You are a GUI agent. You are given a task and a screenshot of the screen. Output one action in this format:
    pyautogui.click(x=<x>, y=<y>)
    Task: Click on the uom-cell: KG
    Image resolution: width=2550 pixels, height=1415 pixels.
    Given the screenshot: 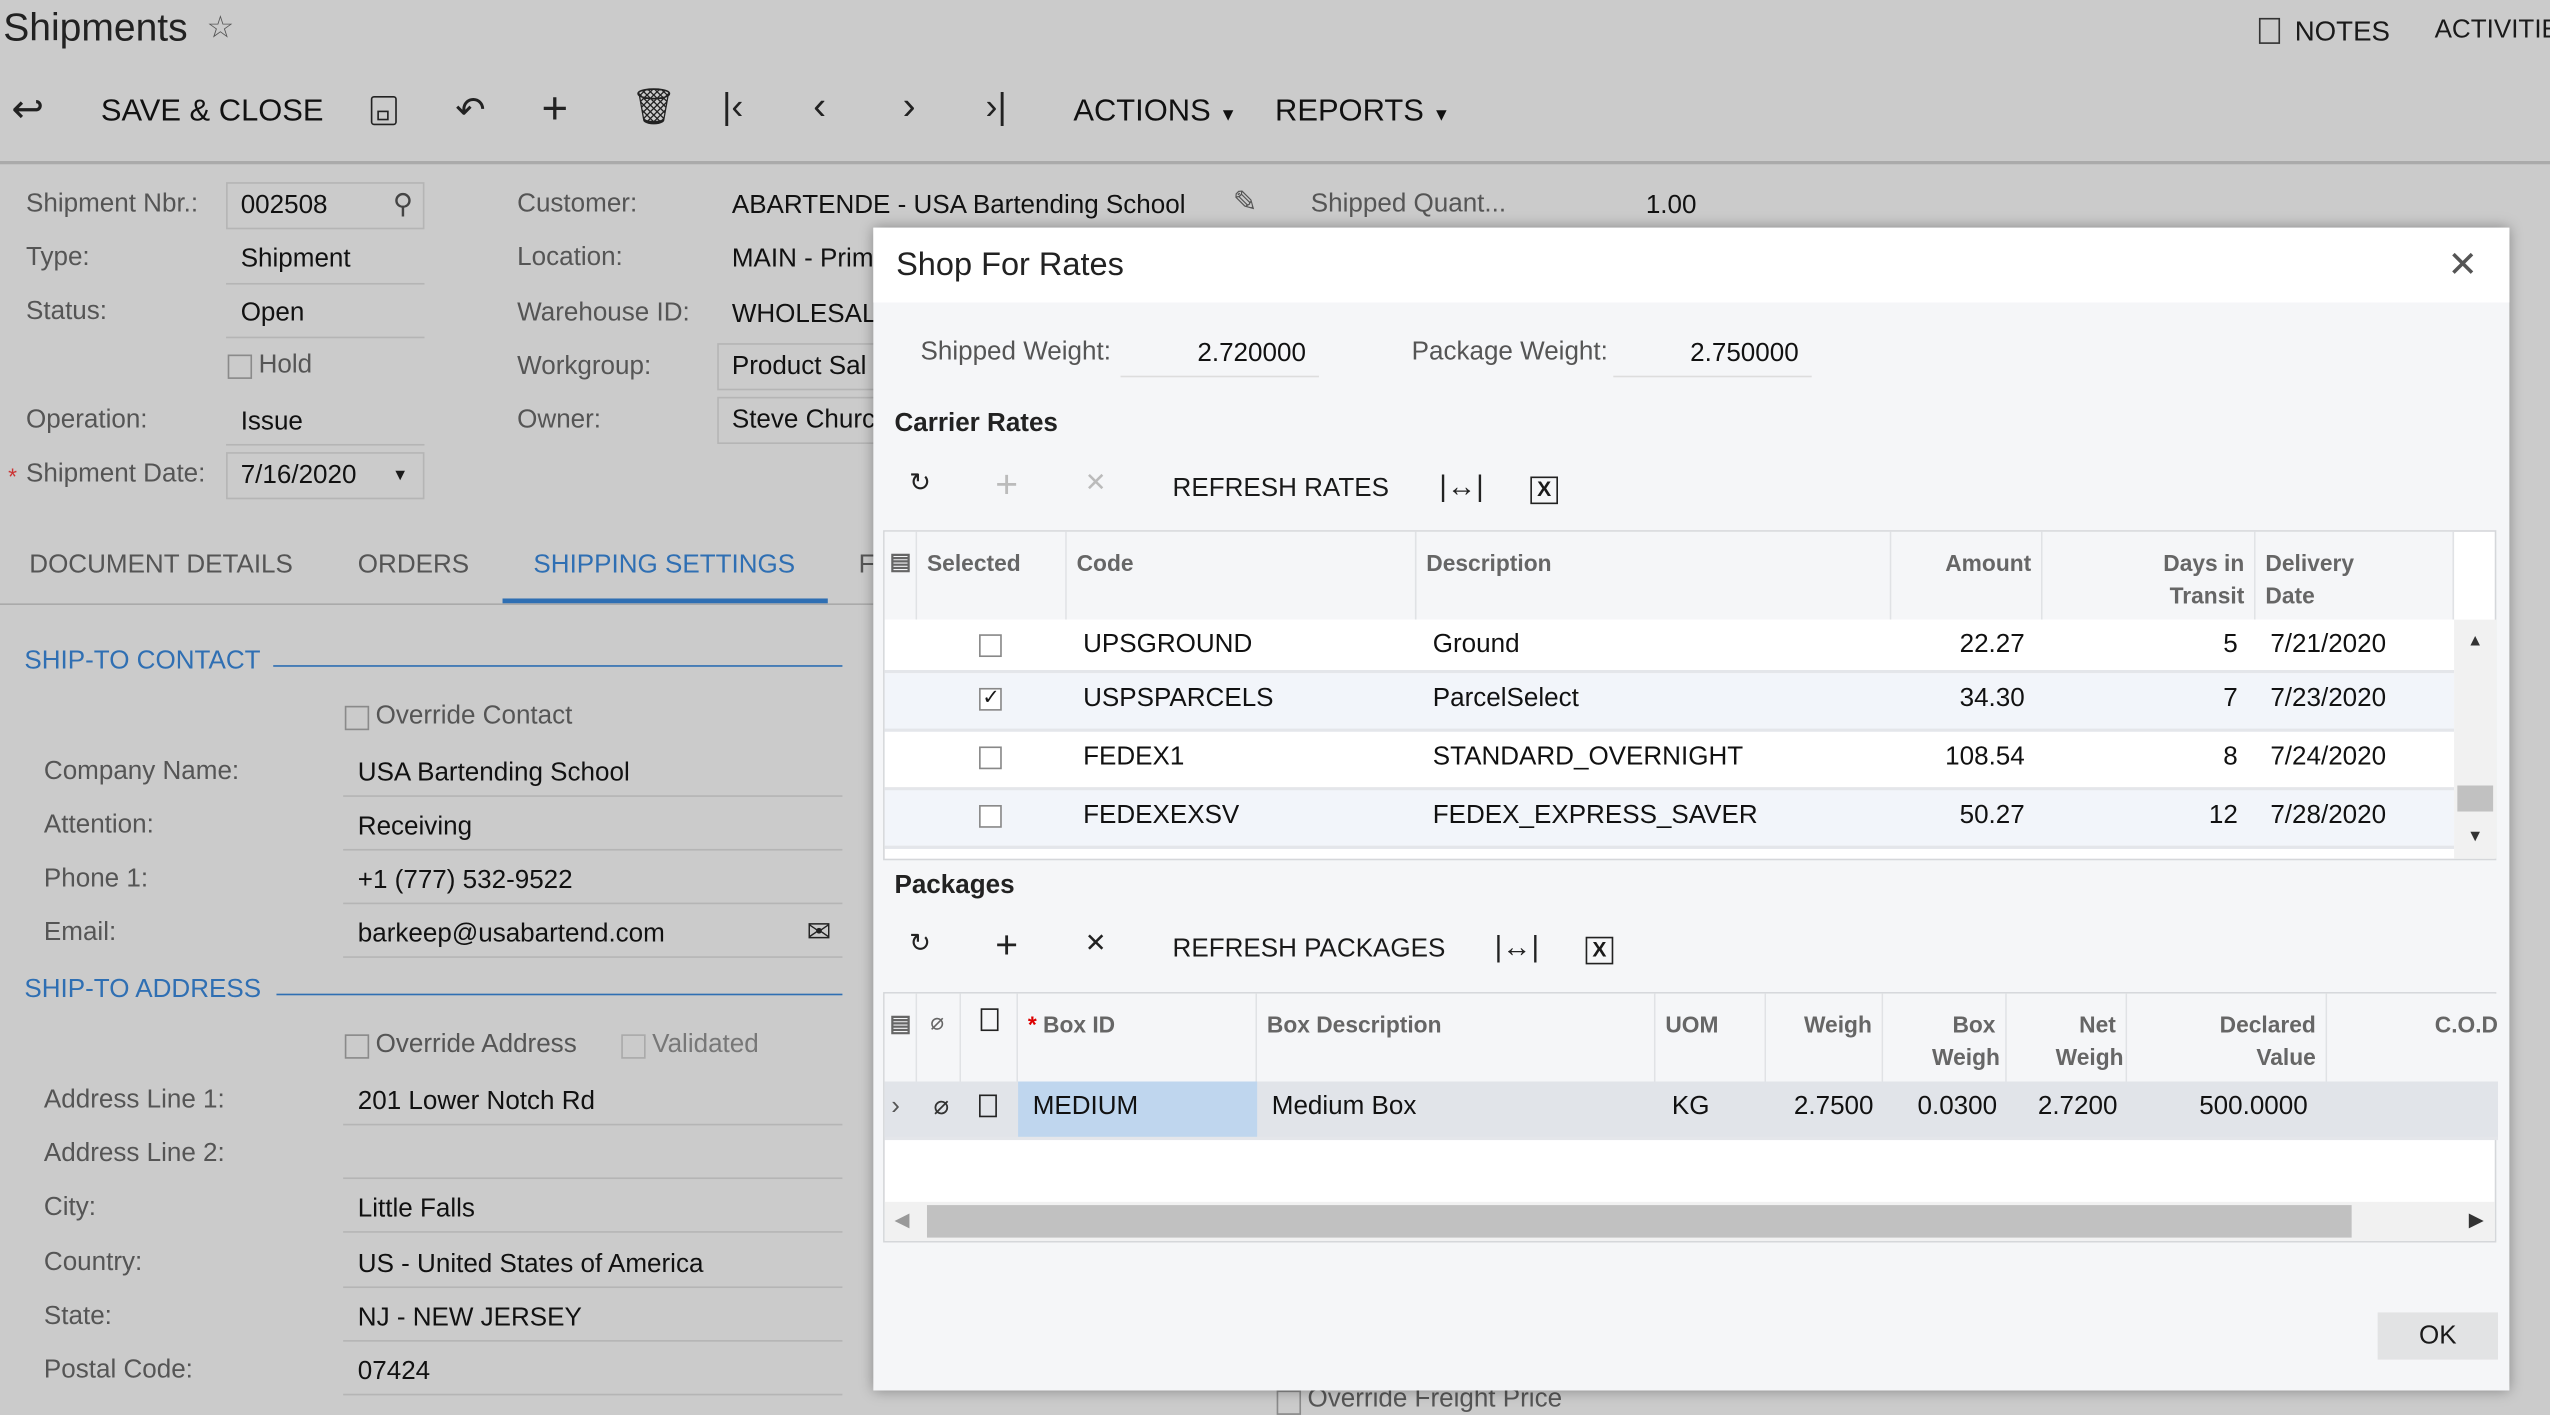 What is the action you would take?
    pyautogui.click(x=1714, y=1108)
    